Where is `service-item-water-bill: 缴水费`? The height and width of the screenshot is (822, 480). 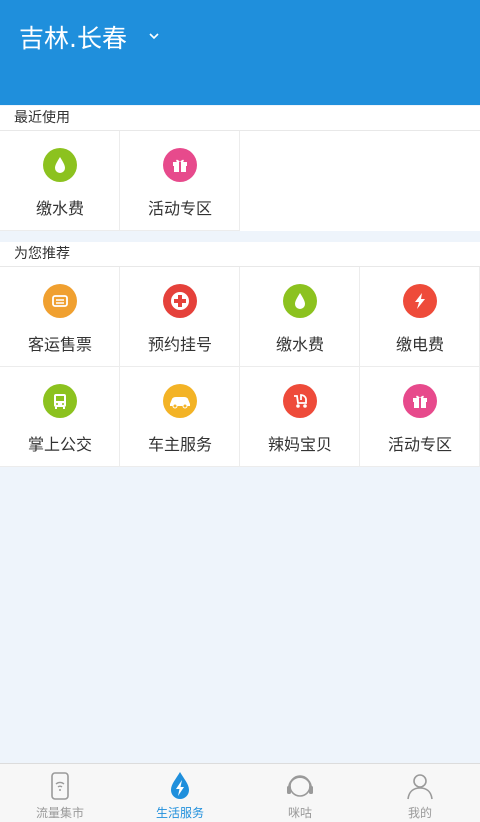 service-item-water-bill: 缴水费 is located at coordinates (300, 317).